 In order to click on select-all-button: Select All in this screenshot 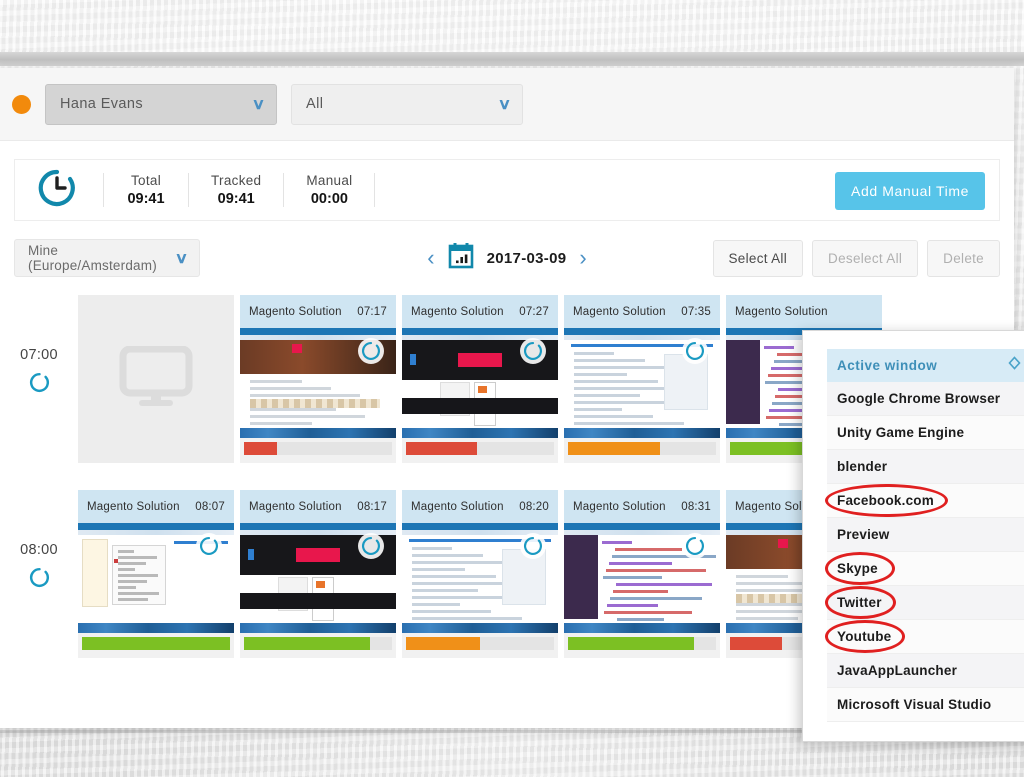, I will do `click(758, 258)`.